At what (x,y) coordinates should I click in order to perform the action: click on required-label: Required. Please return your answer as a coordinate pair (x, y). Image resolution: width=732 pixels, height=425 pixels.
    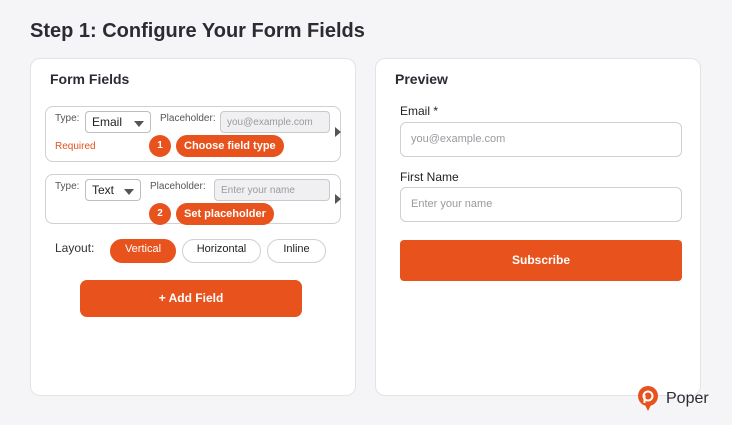
    Looking at the image, I should click on (75, 146).